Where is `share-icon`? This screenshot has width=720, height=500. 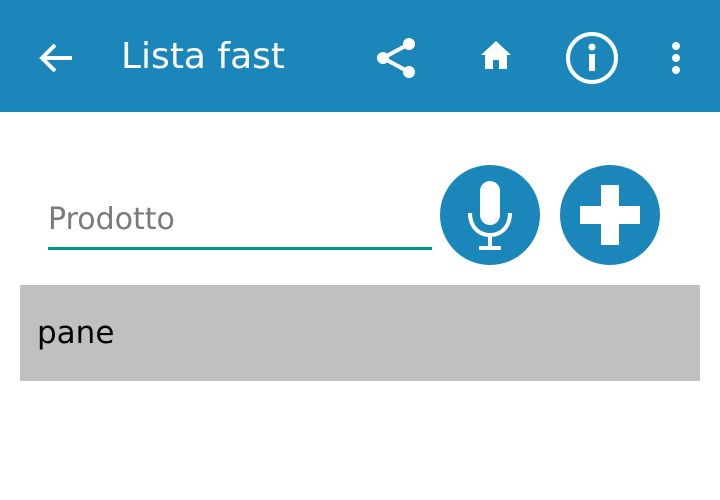 share-icon is located at coordinates (396, 58).